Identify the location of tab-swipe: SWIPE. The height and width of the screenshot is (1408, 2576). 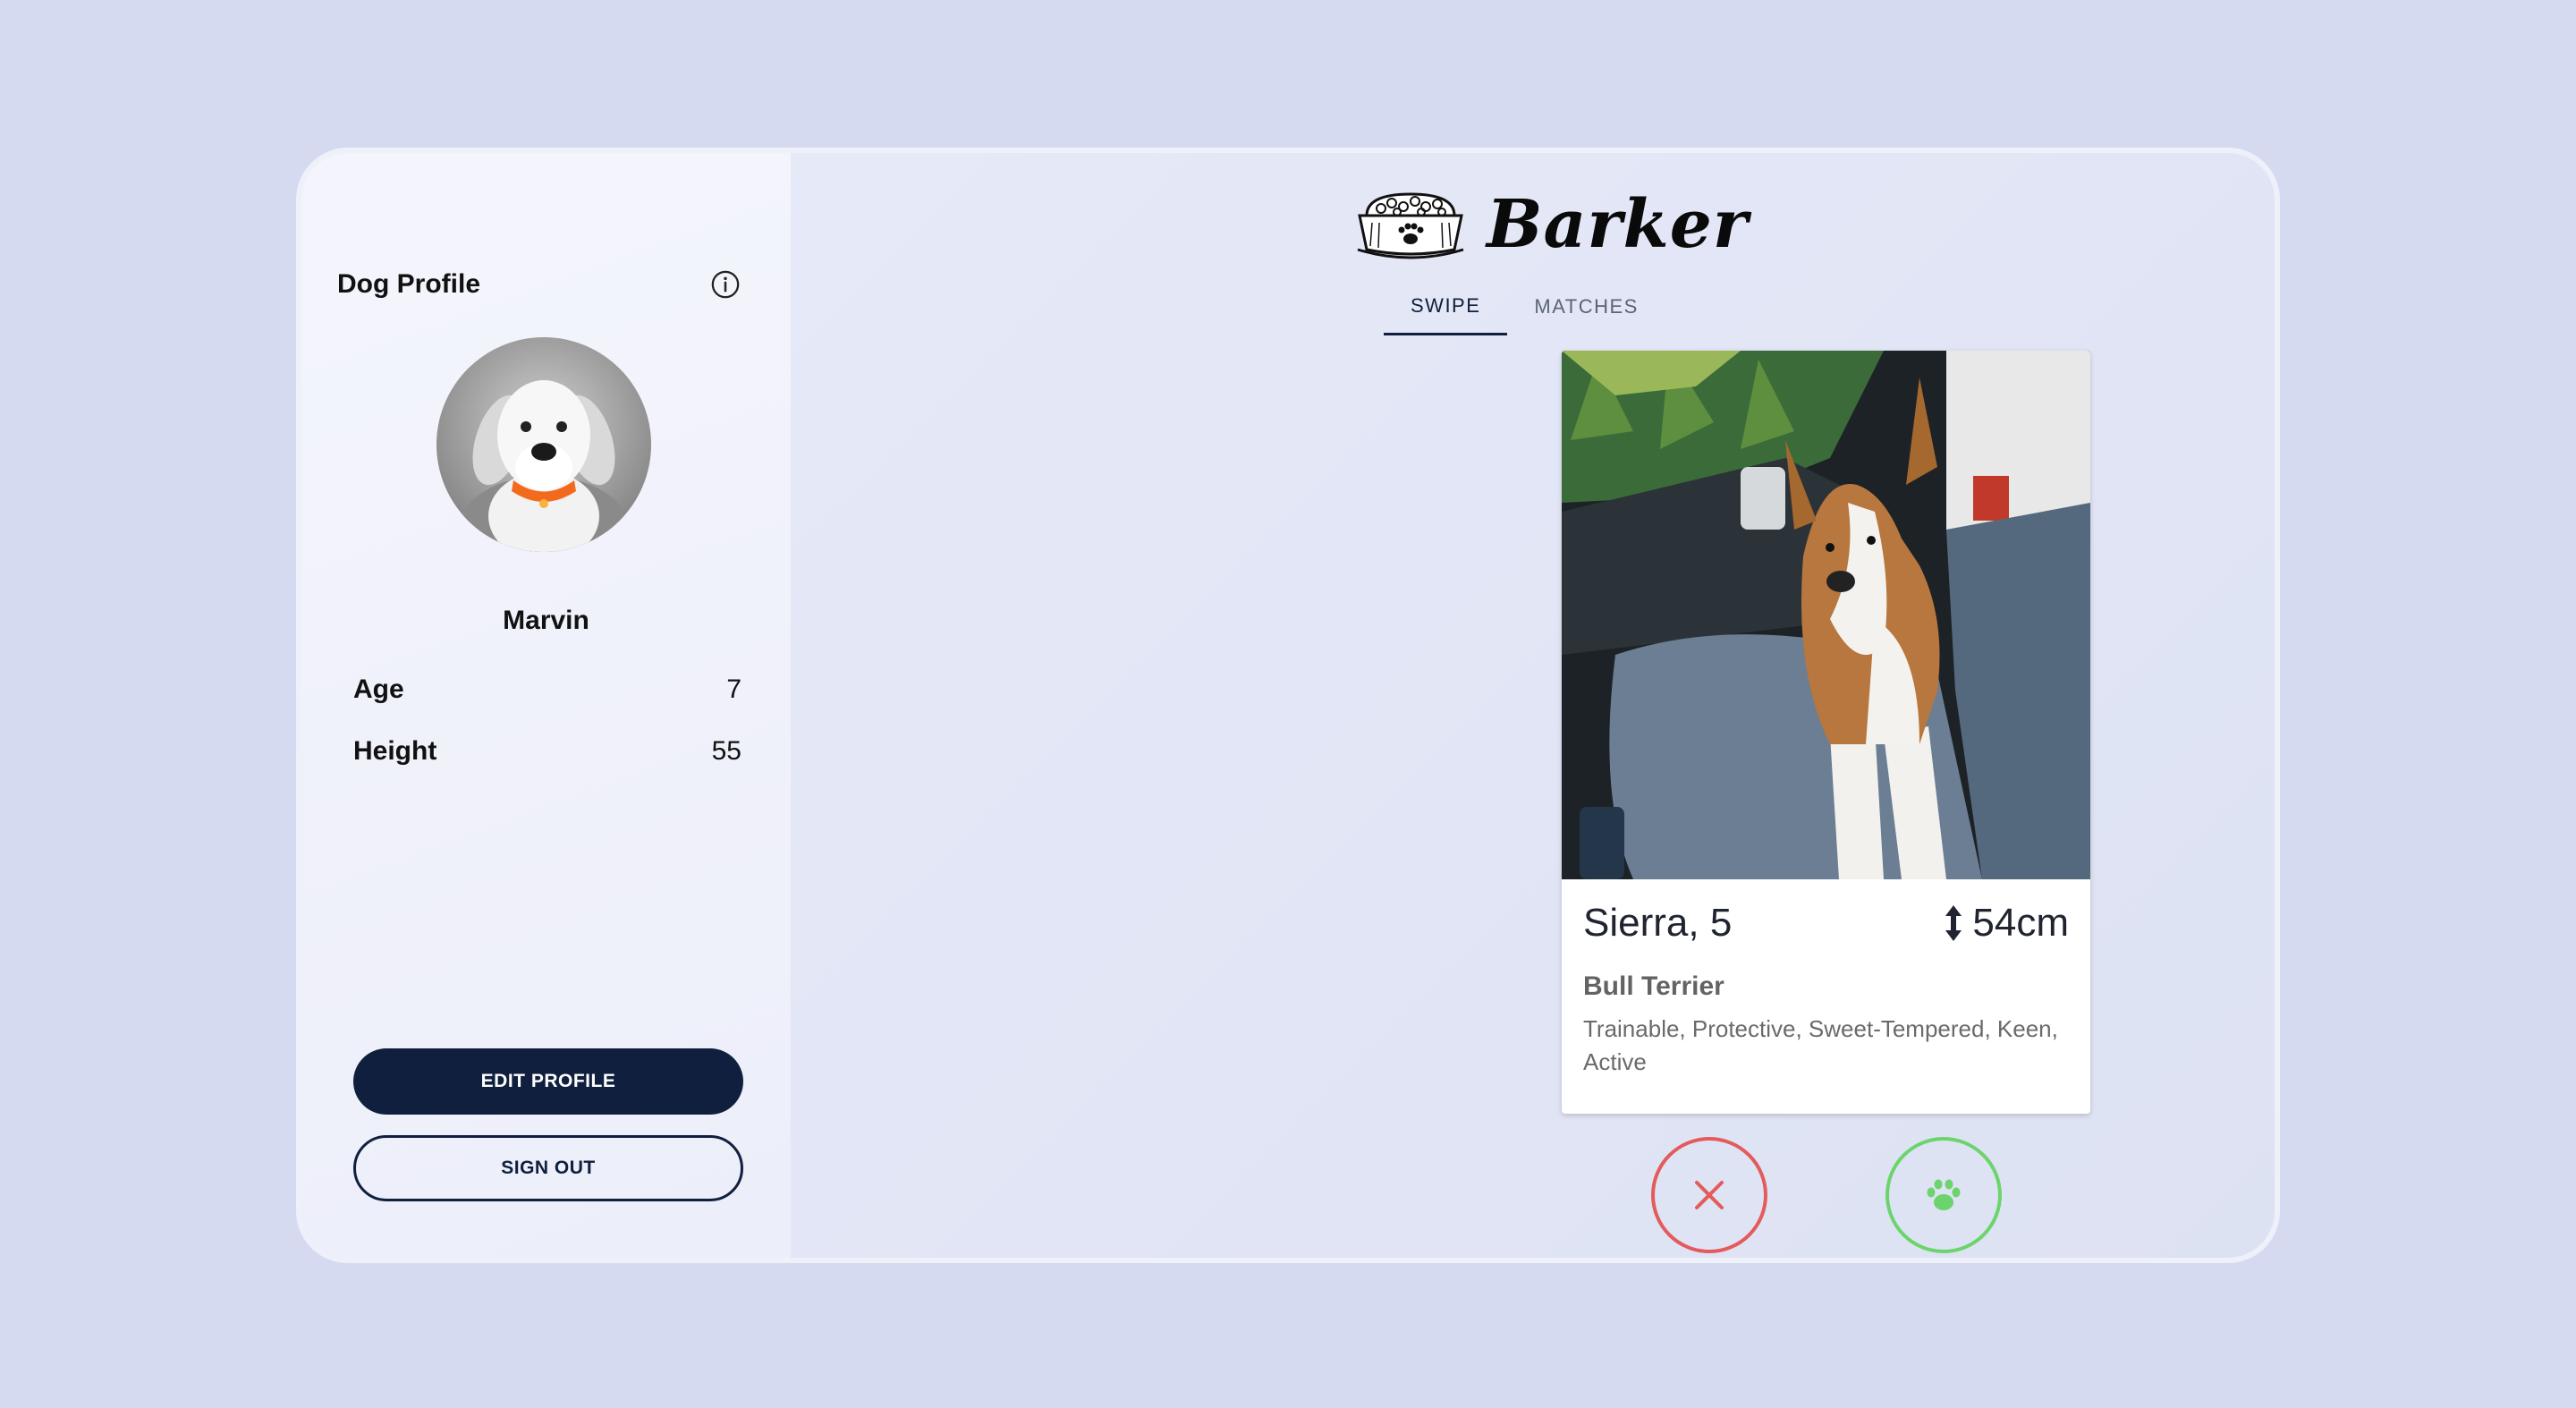
(1446, 306).